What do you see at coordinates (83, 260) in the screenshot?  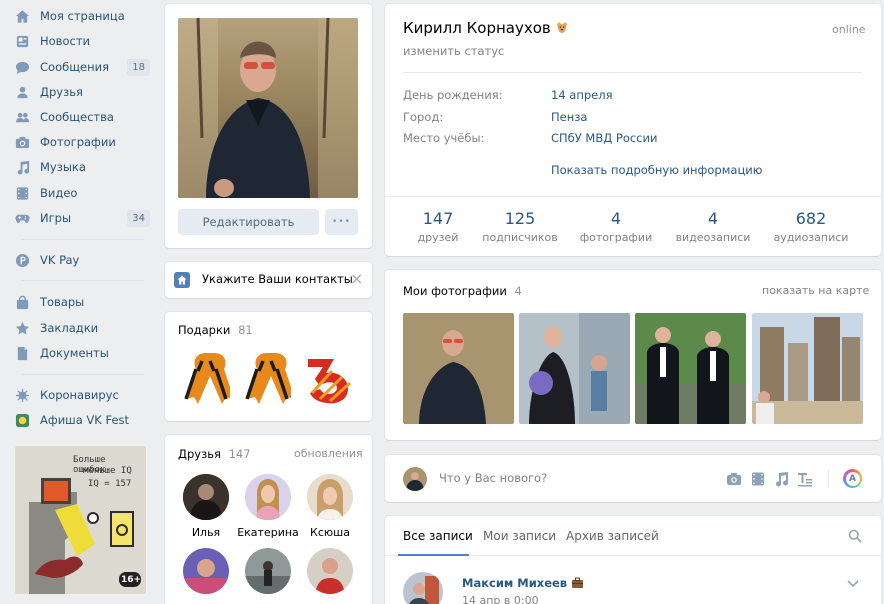 I see `nav-item-vkpay: VK Pay` at bounding box center [83, 260].